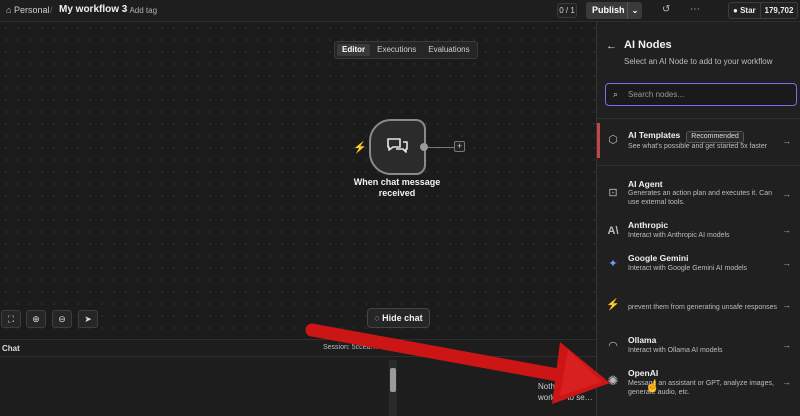 Image resolution: width=800 pixels, height=416 pixels. Describe the element at coordinates (748, 10) in the screenshot. I see `github-star-label: Star` at that location.